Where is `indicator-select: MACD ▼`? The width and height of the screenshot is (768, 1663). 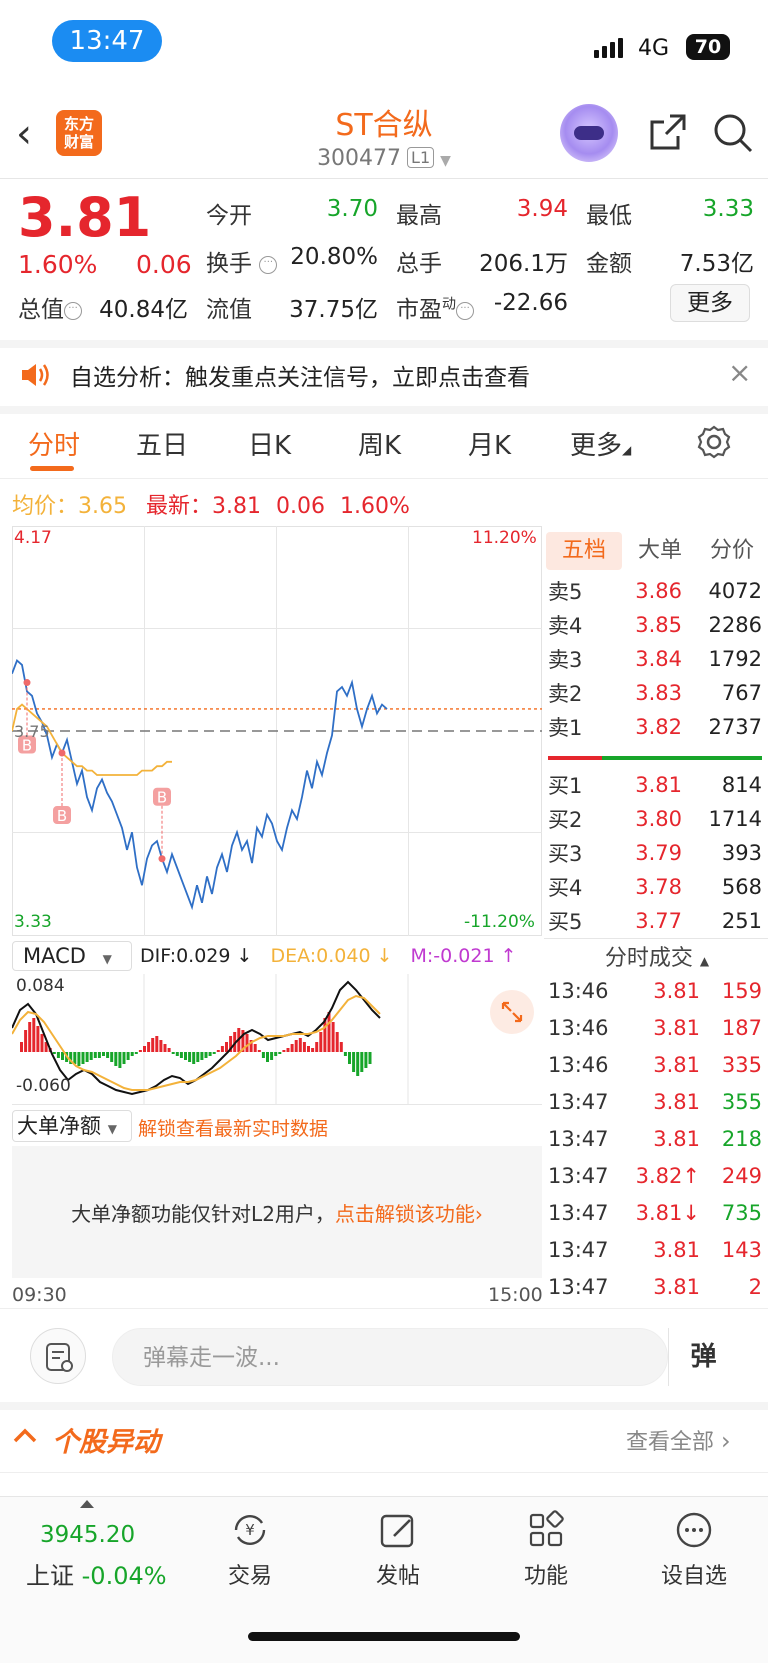 indicator-select: MACD ▼ is located at coordinates (72, 956).